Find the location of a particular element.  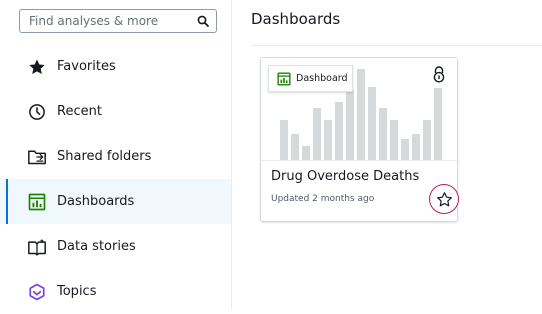

dashboard-type-tag: Dashboard is located at coordinates (310, 78).